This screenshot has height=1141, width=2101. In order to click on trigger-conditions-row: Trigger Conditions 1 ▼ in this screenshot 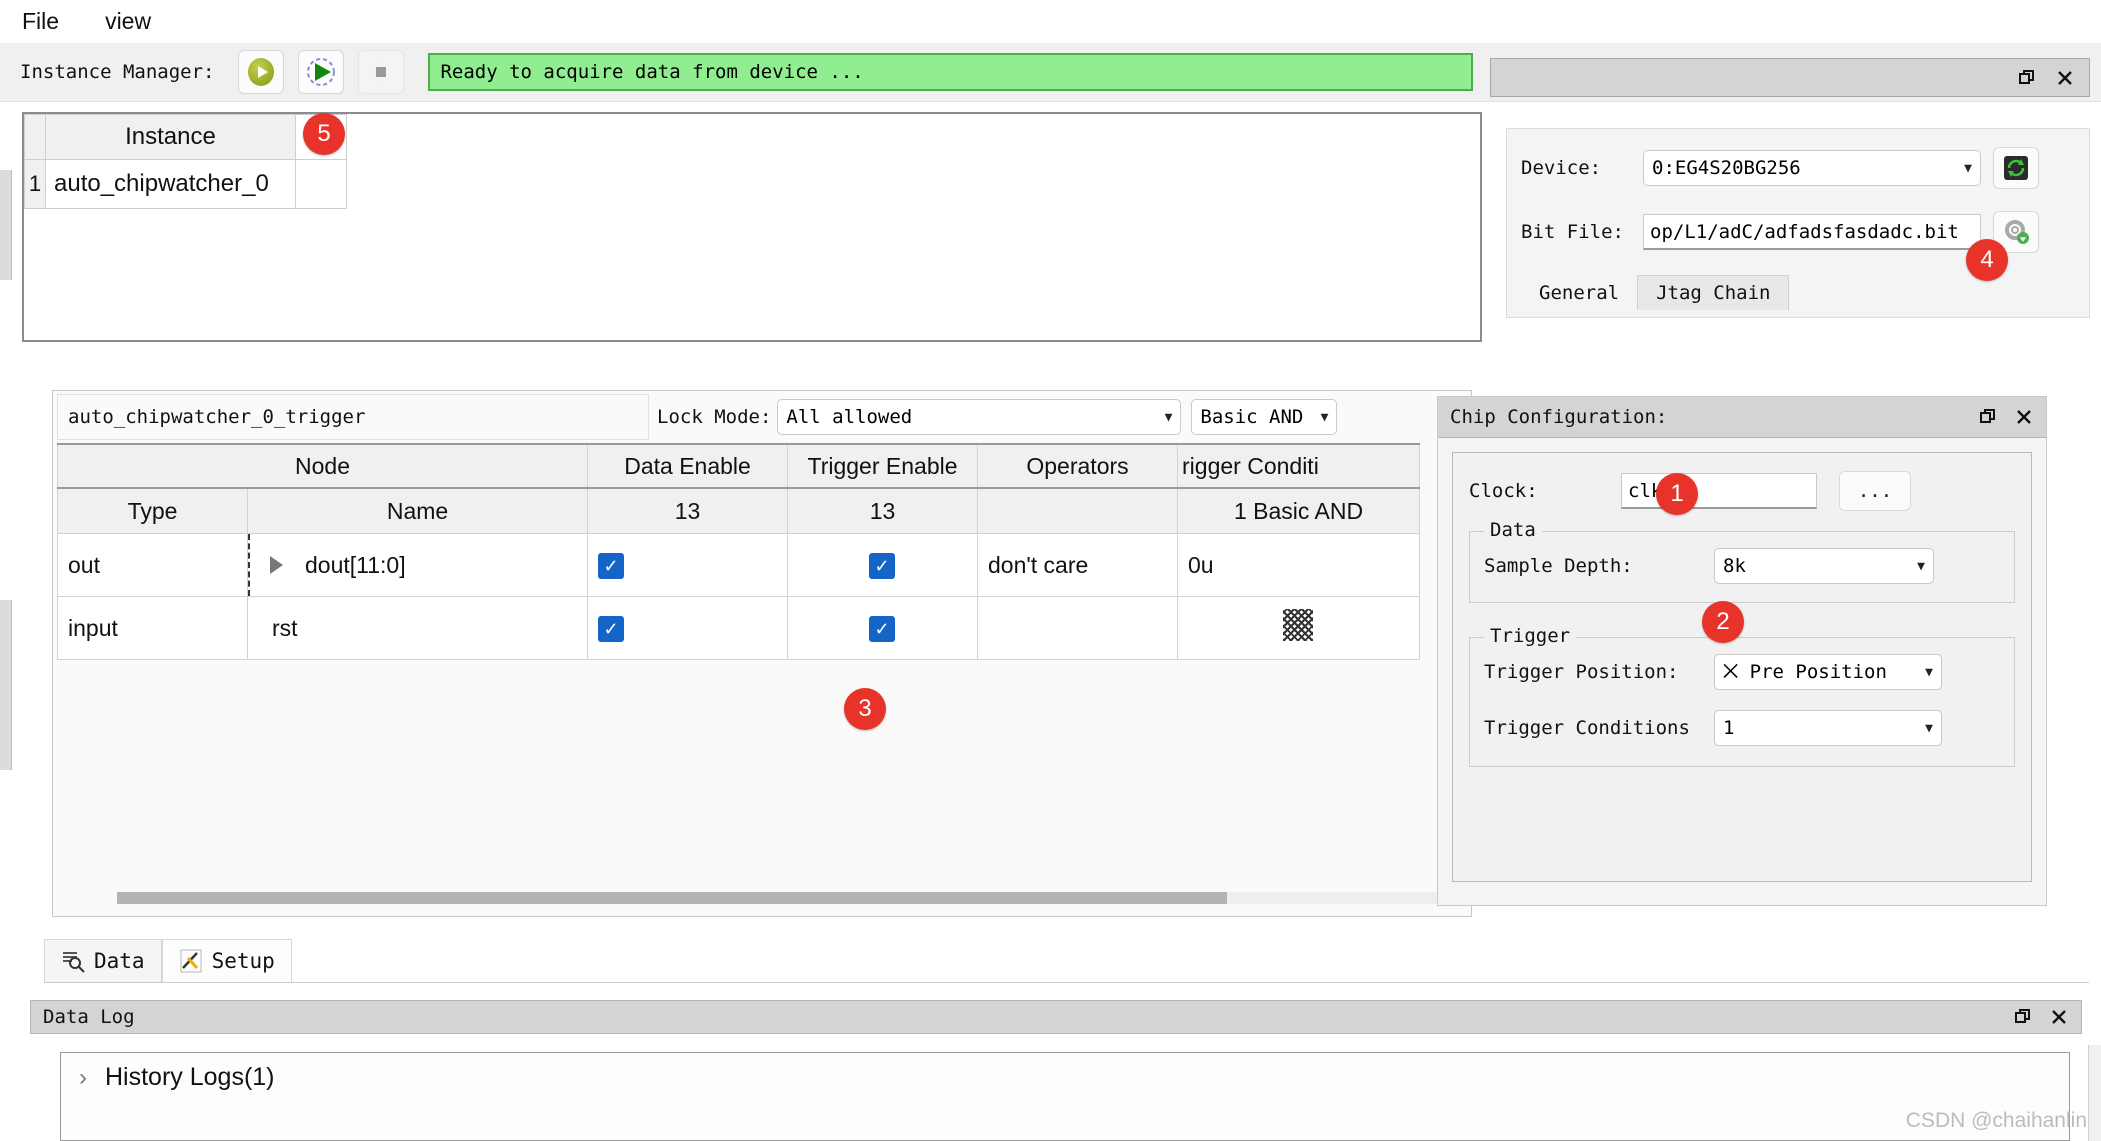, I will do `click(1742, 728)`.